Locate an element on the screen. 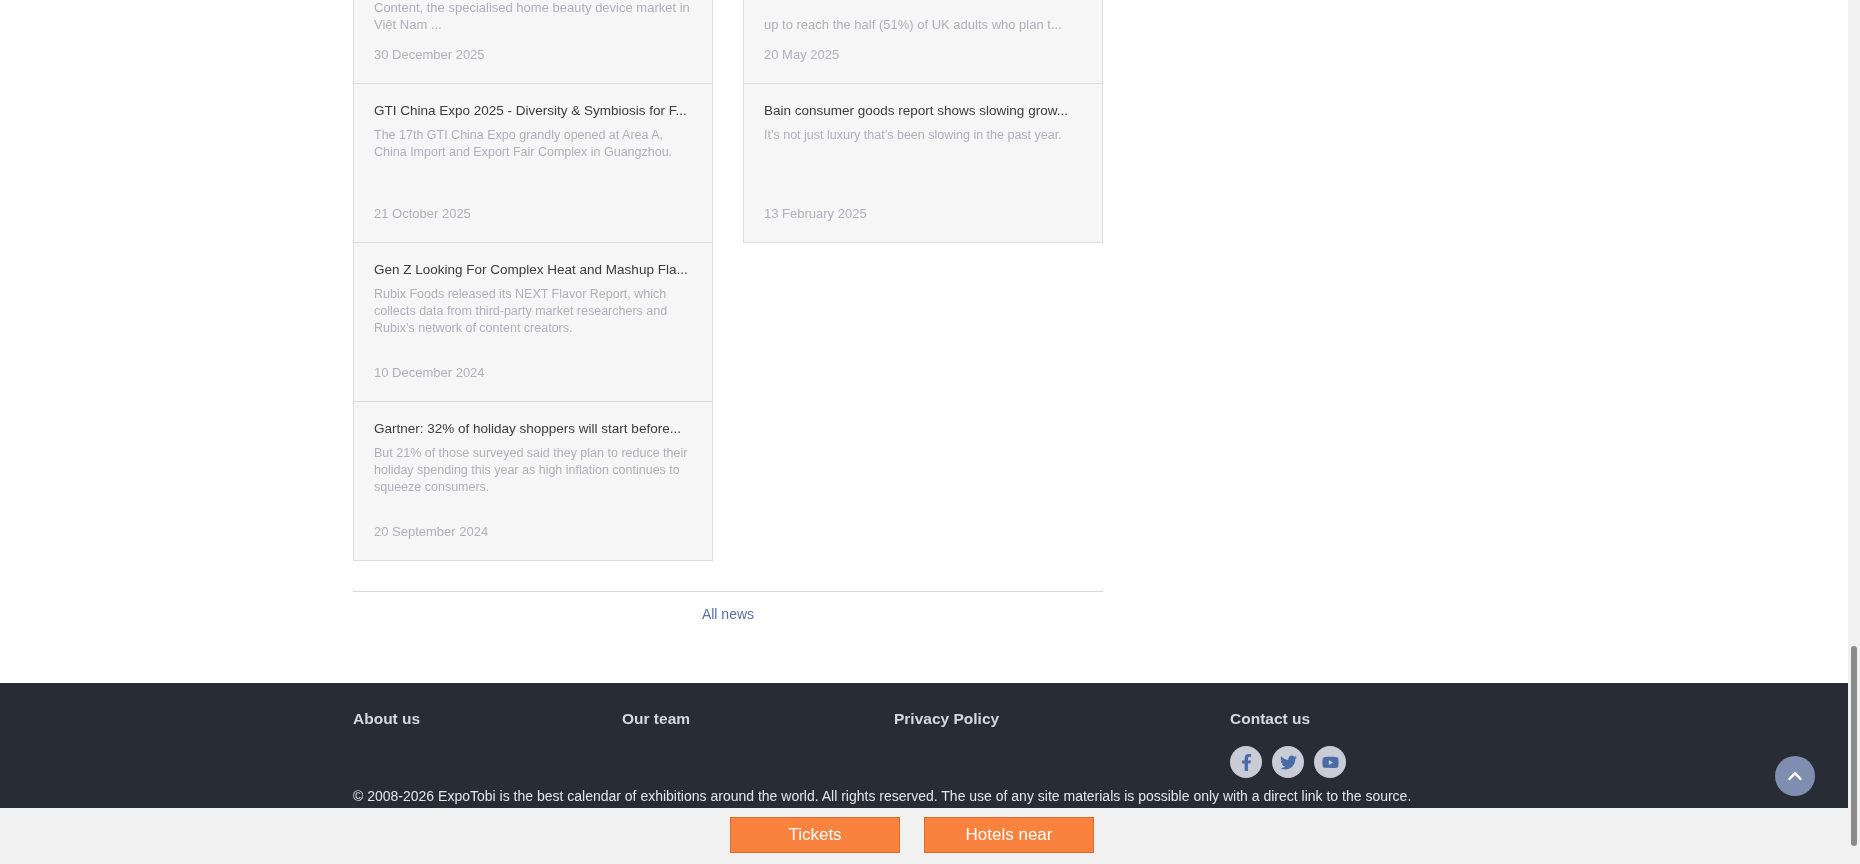  news-card: GTI China Expo 2025 - Diversity & Symbiosis for F... The 17th GTI China Expo grandly opened at Area A, China Import and Export Fair Complex in Guangzhou. 21 October 2025 is located at coordinates (533, 163).